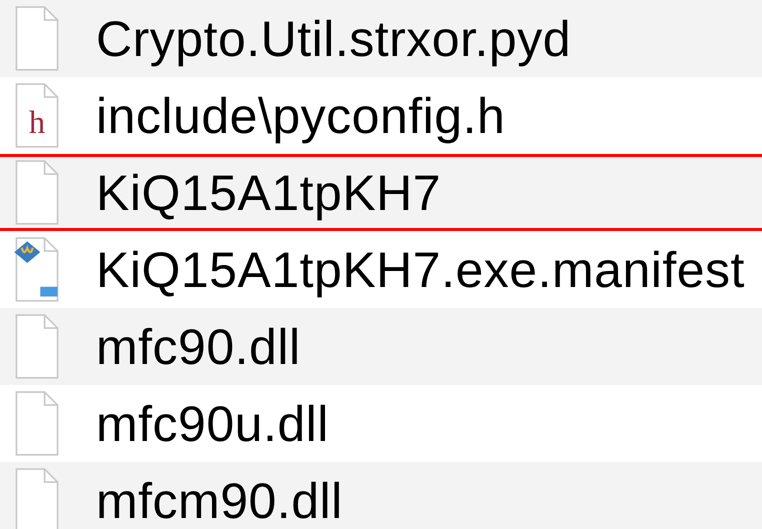 The width and height of the screenshot is (762, 529). Describe the element at coordinates (381, 346) in the screenshot. I see `file-row: mfc90.dll` at that location.